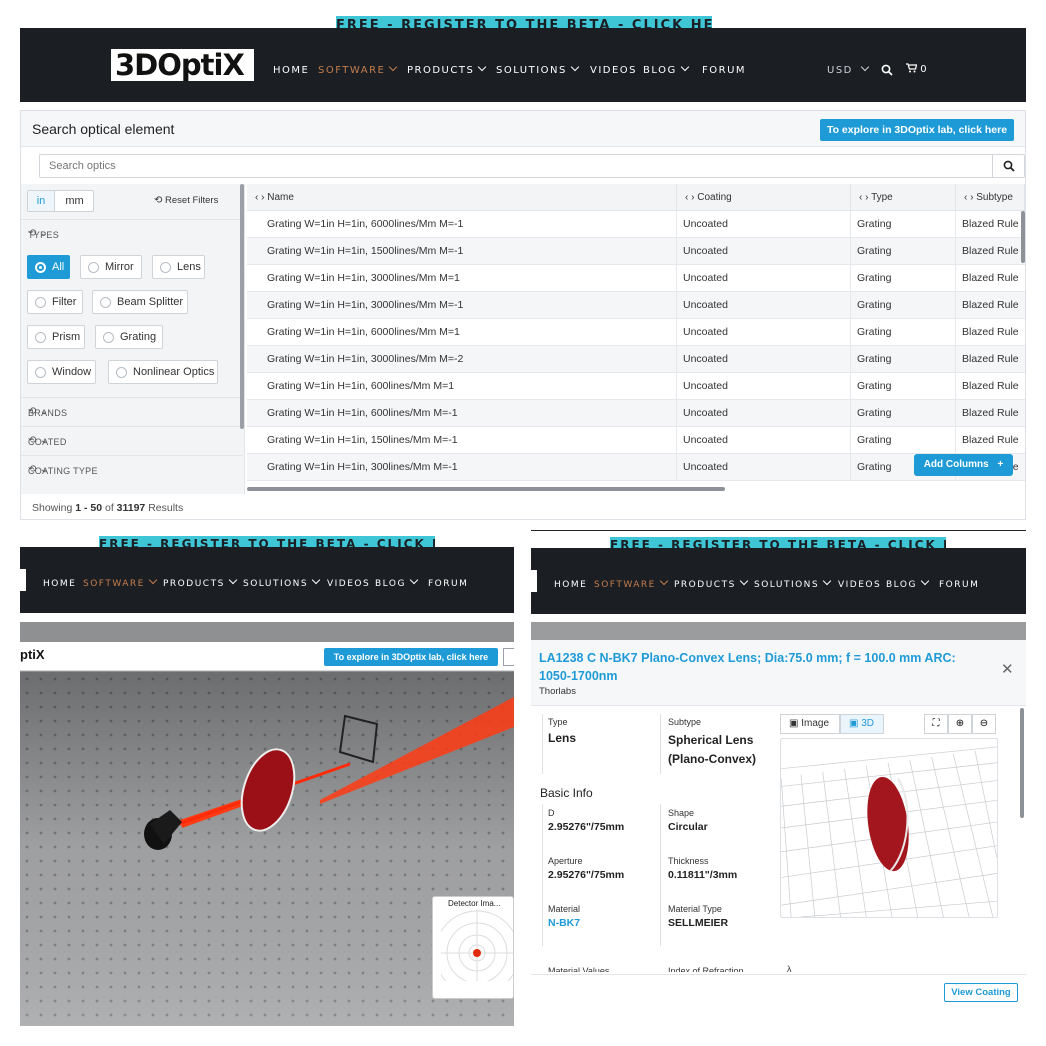 The width and height of the screenshot is (1046, 1046). Describe the element at coordinates (840, 70) in the screenshot. I see `currency-label: USD` at that location.